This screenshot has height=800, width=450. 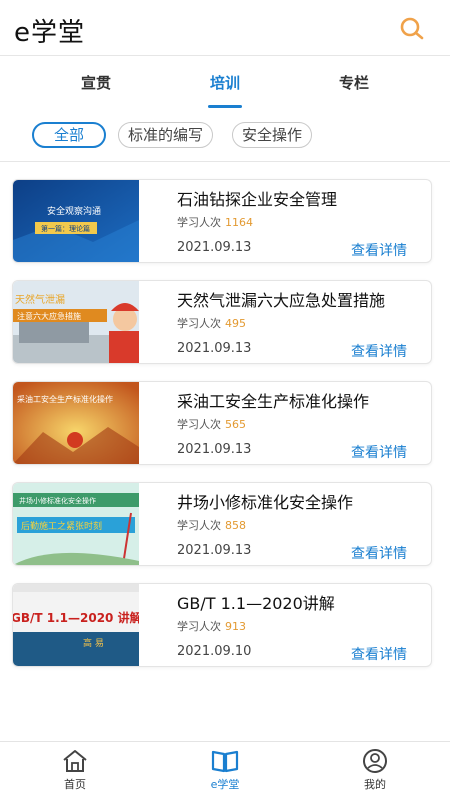 I want to click on app-title: e学堂, so click(x=49, y=33).